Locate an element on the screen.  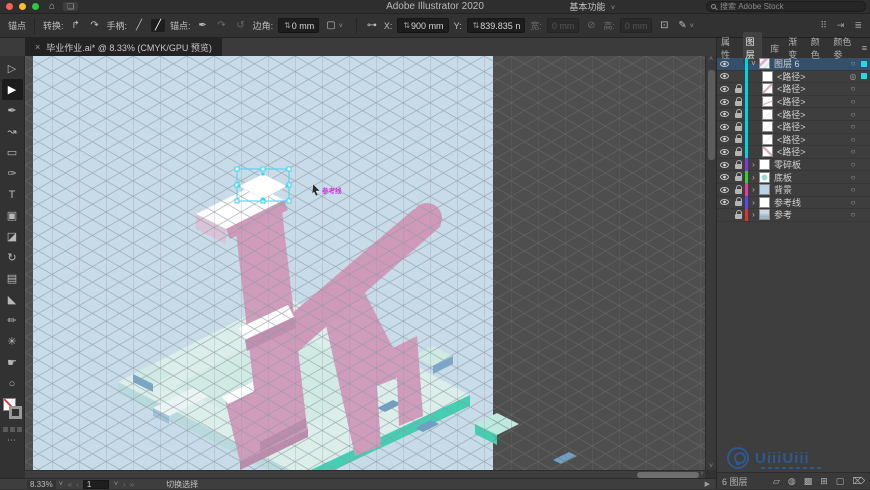
minimize-window-button is located at coordinates (22, 6).